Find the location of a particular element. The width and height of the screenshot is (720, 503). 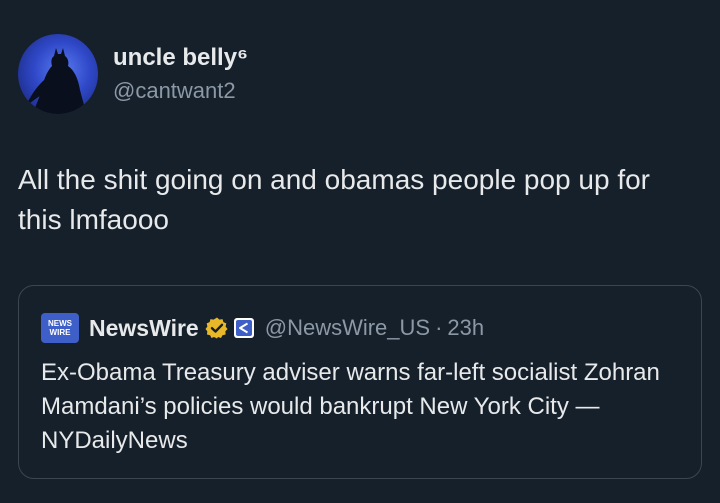

logo-line-news: NEWS is located at coordinates (60, 323).